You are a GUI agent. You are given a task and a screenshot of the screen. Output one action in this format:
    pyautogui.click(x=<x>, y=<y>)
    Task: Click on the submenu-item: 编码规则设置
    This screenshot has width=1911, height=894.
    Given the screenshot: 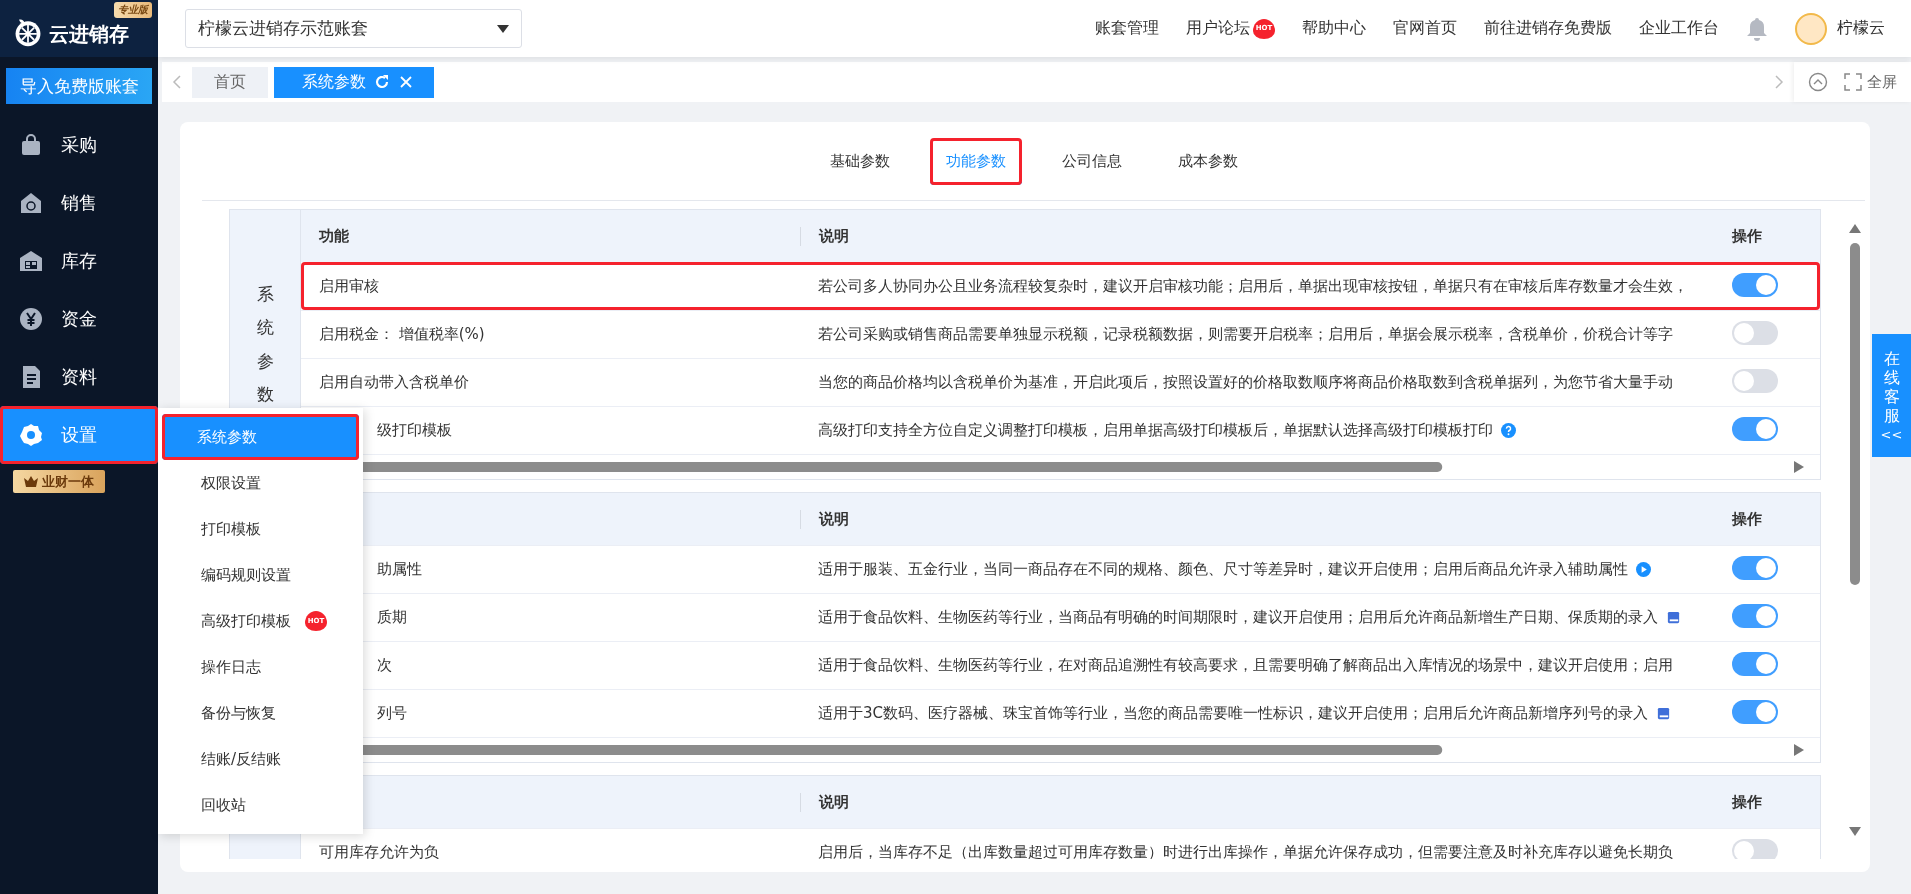 What is the action you would take?
    pyautogui.click(x=260, y=575)
    